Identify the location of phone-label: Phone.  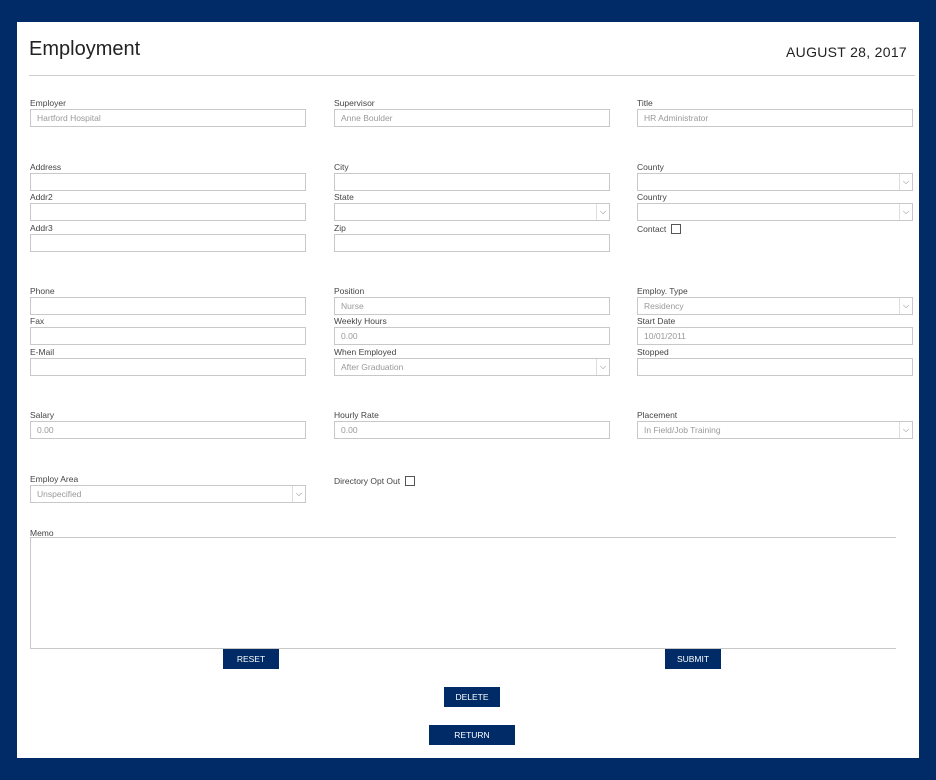
(42, 291).